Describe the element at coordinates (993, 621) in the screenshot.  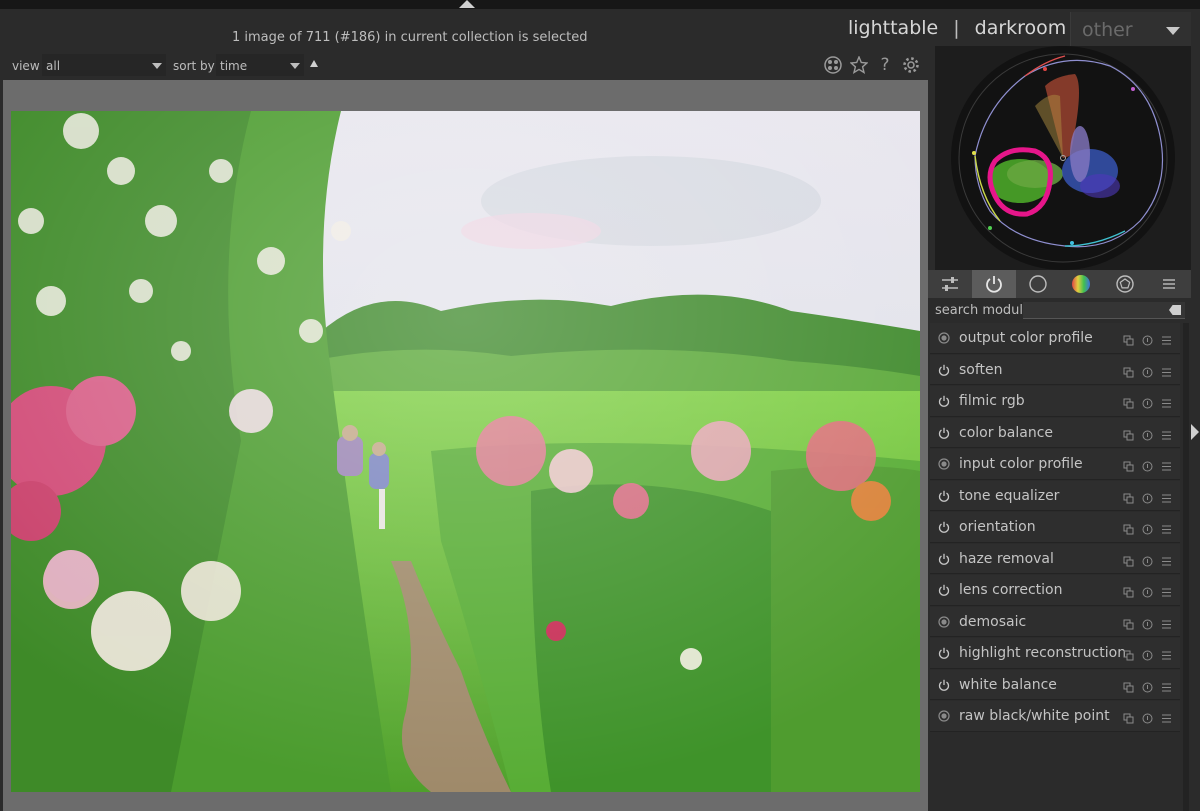
I see `module-name: demosaic` at that location.